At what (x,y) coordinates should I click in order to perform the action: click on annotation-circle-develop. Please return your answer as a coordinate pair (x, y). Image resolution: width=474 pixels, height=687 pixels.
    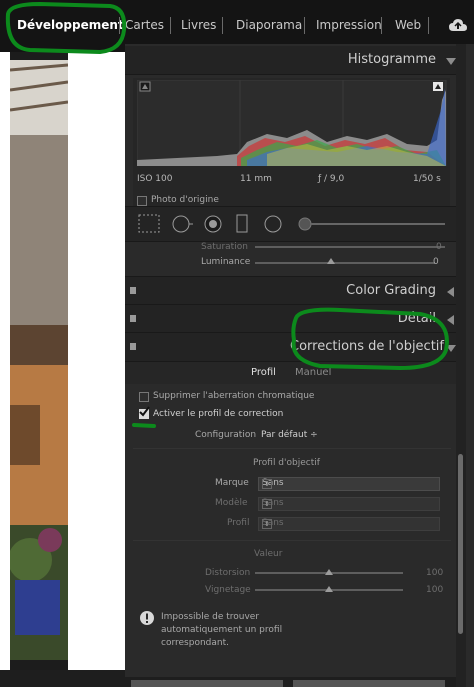
    Looking at the image, I should click on (66, 28).